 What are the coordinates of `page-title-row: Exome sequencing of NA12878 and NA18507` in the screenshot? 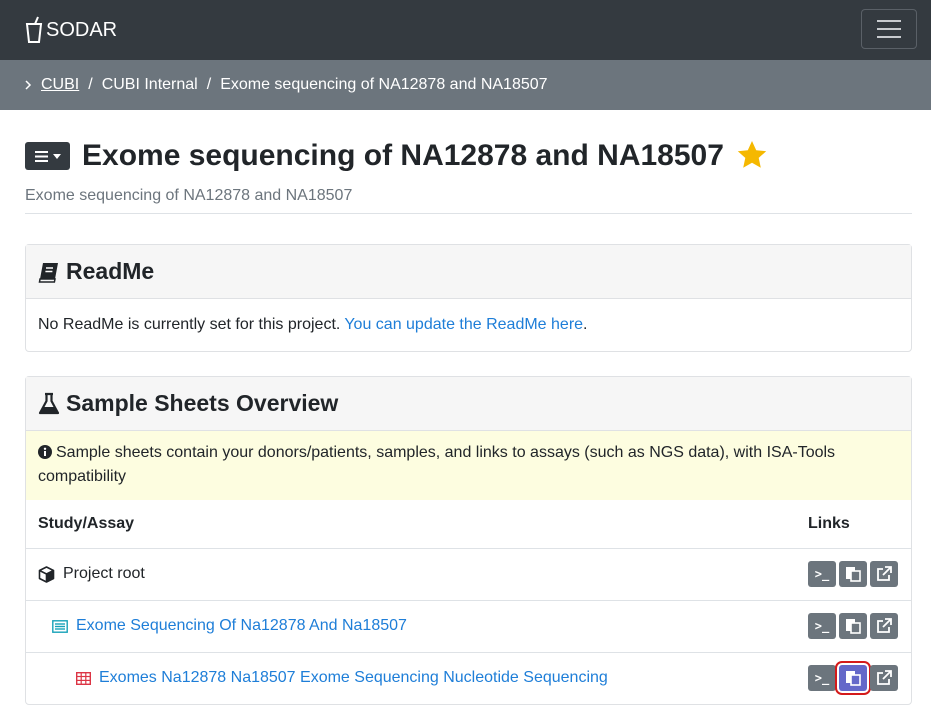 It's located at (468, 156).